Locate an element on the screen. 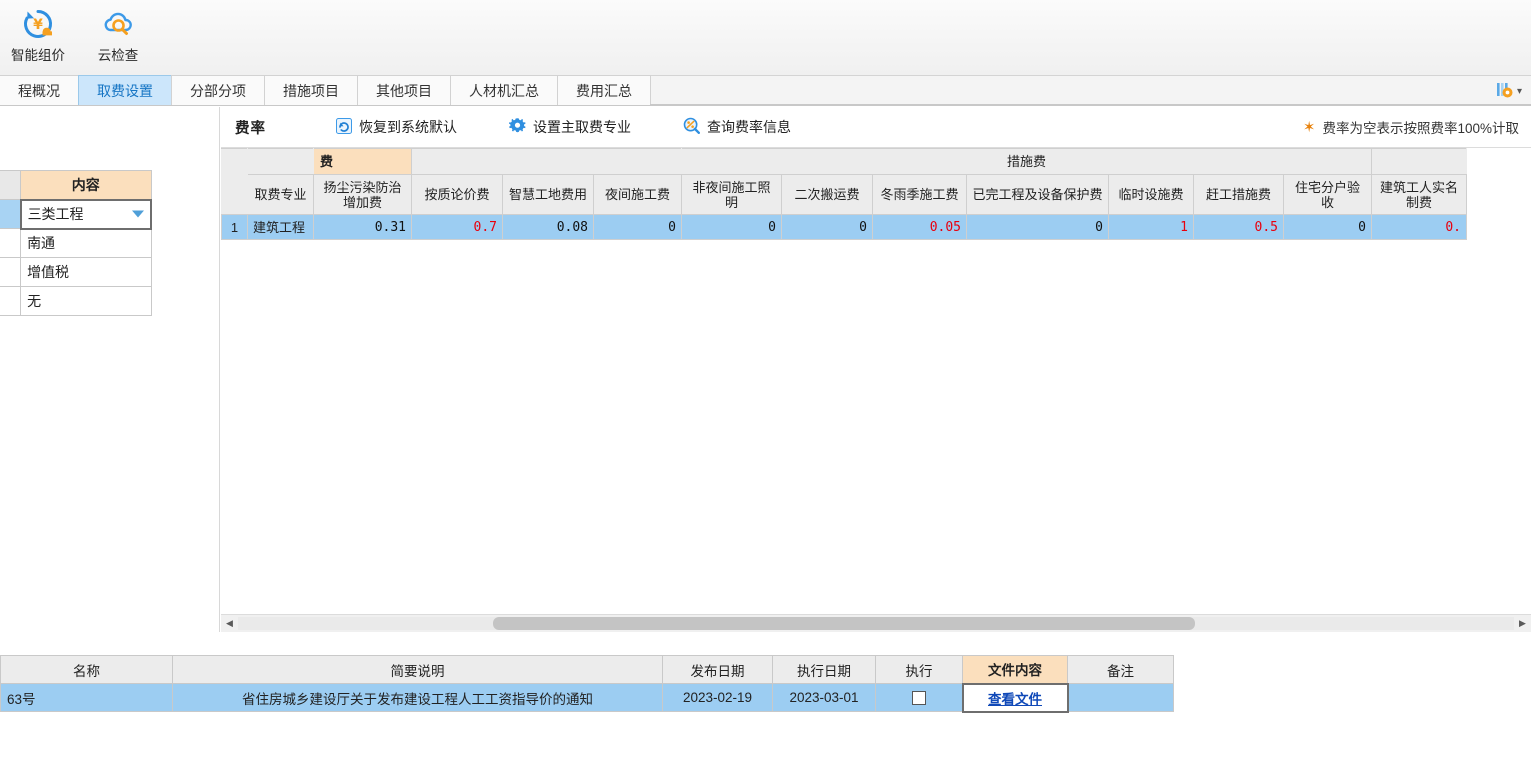 The width and height of the screenshot is (1531, 765). col-header-secondary-haul: 二次搬运费 is located at coordinates (827, 194).